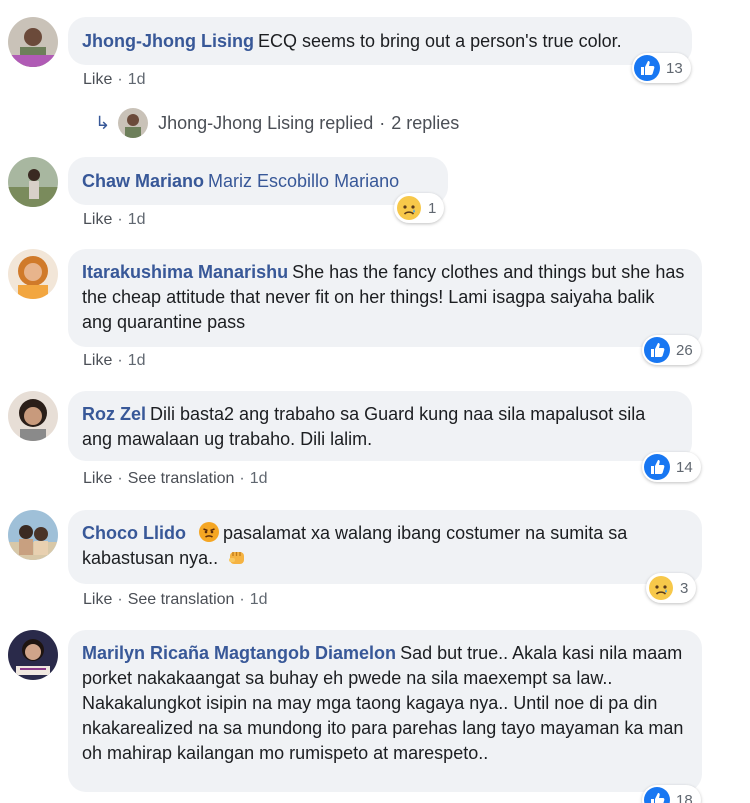  I want to click on reaction-badge: 18, so click(671, 794).